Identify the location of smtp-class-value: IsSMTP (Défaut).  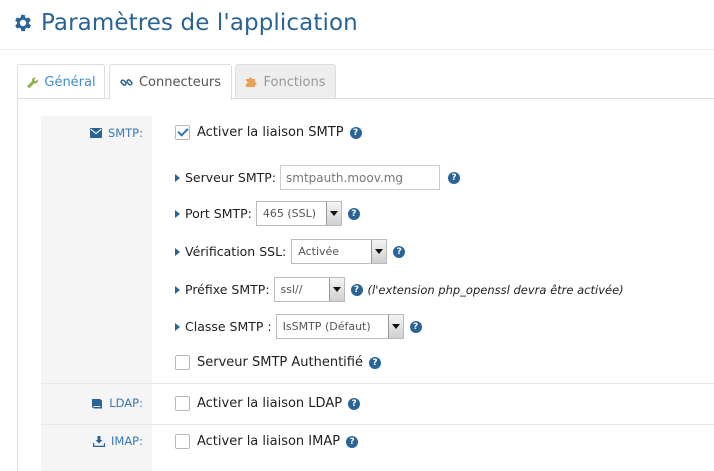
(326, 326).